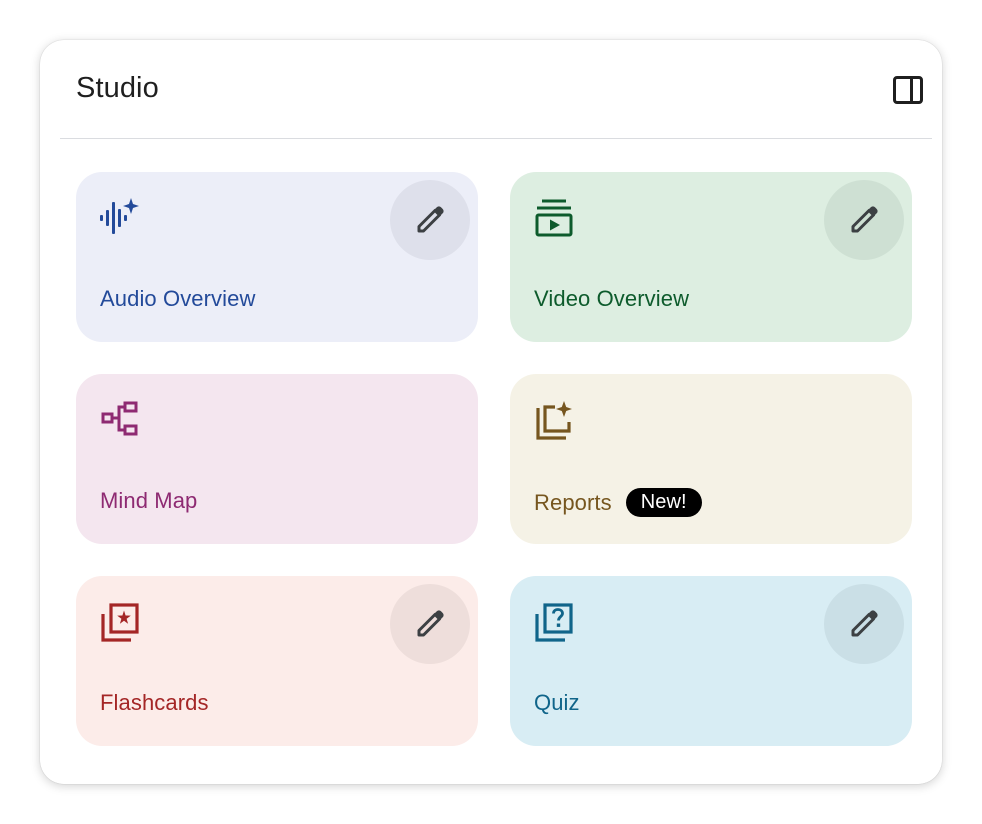 The image size is (982, 824). Describe the element at coordinates (120, 622) in the screenshot. I see `flashcards-icon` at that location.